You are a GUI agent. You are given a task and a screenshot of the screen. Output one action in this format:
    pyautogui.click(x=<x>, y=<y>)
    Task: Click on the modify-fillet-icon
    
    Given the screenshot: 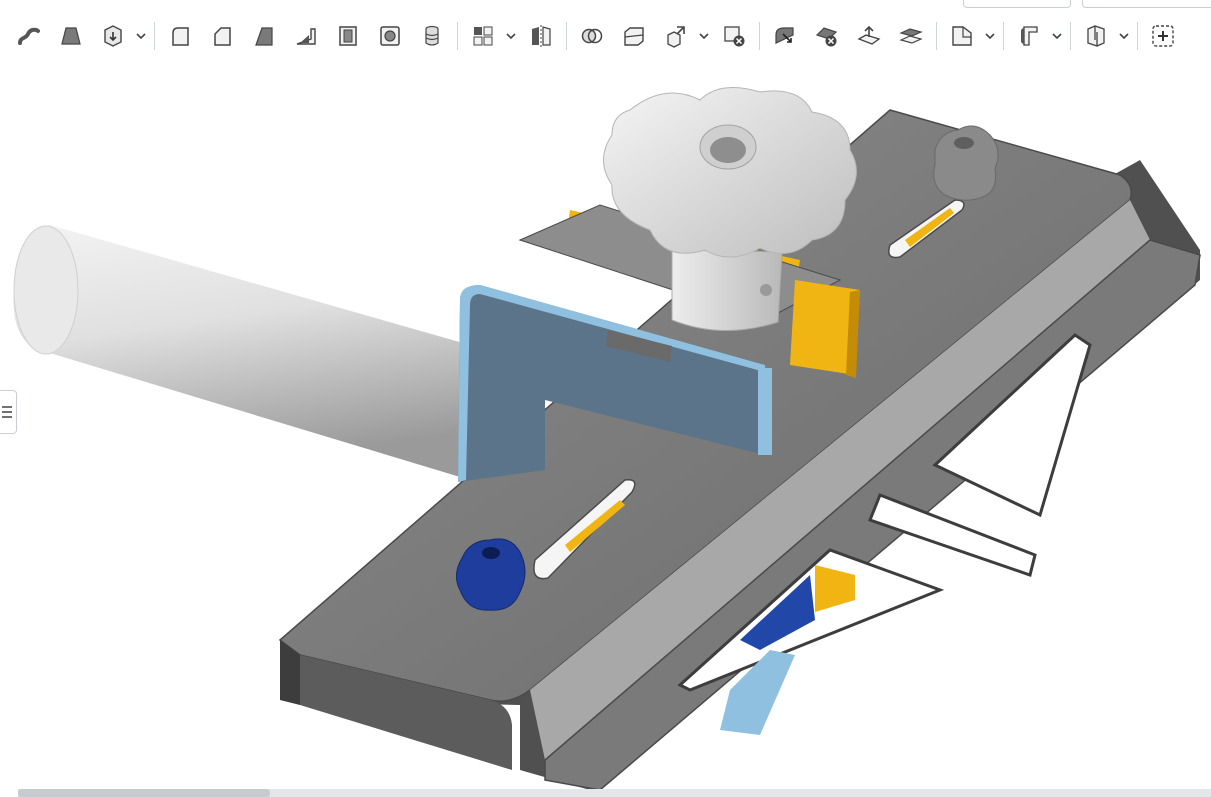 What is the action you would take?
    pyautogui.click(x=784, y=35)
    